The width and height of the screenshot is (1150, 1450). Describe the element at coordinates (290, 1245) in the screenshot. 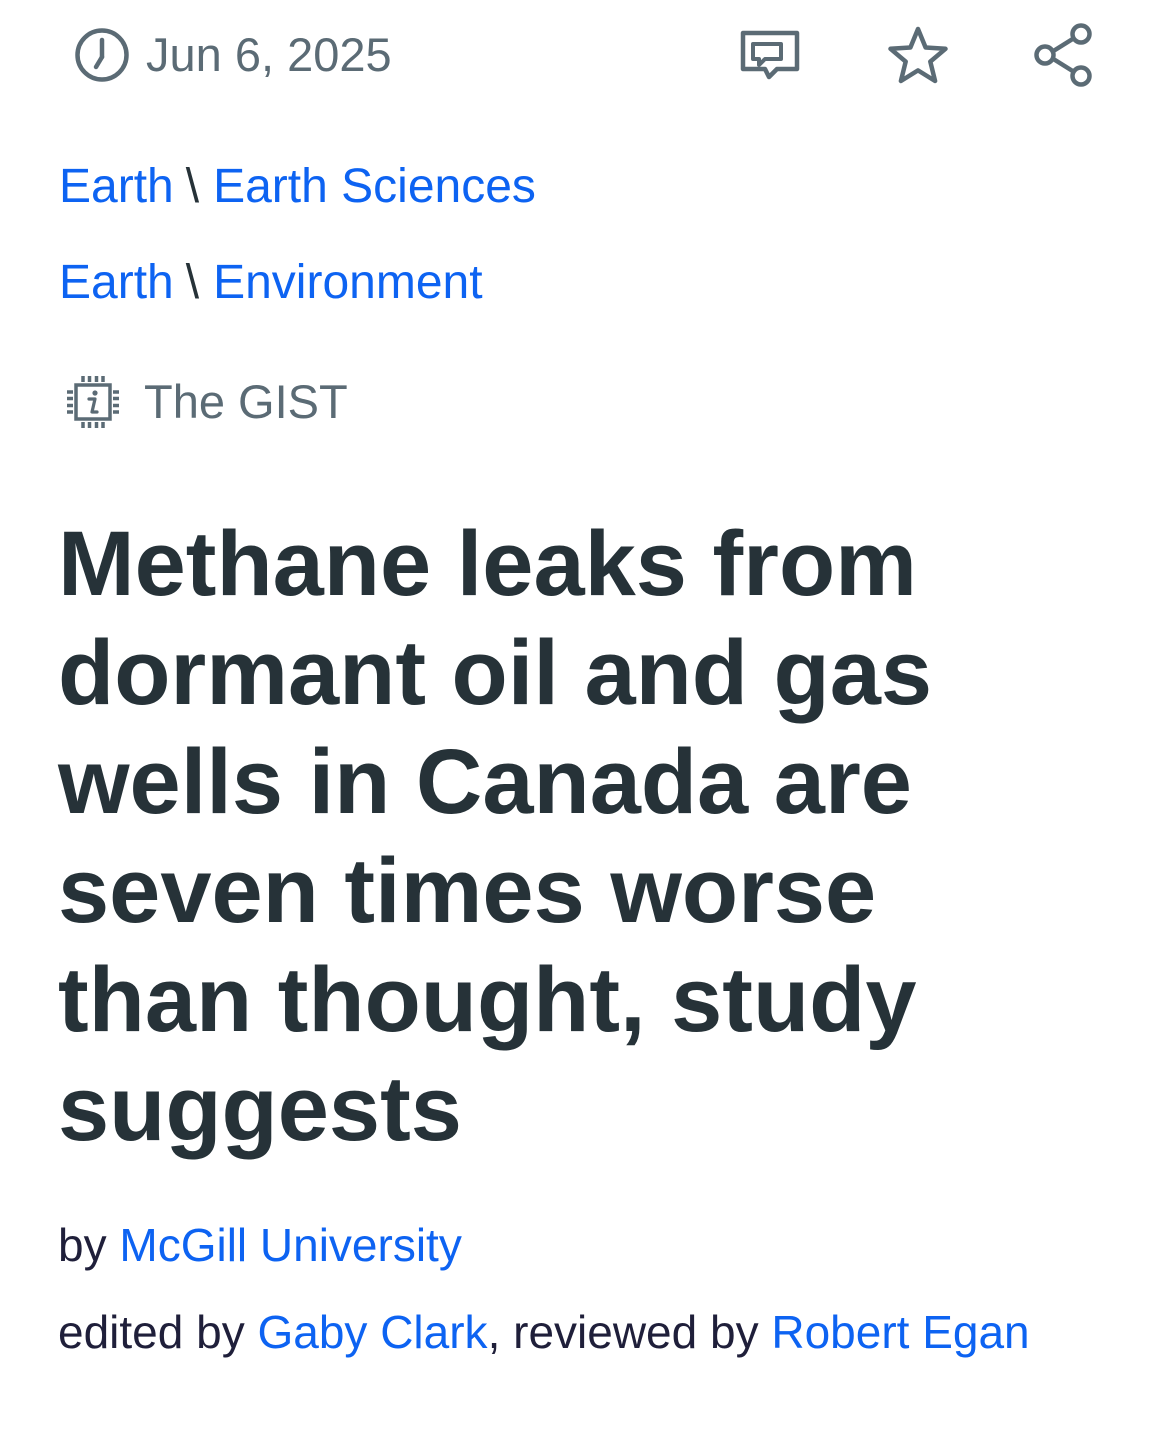

I see `author-link: McGill University` at that location.